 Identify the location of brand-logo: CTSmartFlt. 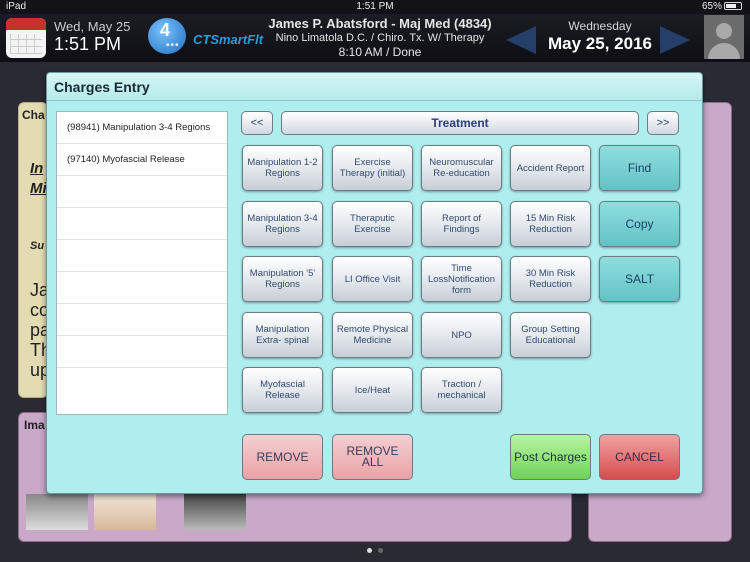
(228, 39).